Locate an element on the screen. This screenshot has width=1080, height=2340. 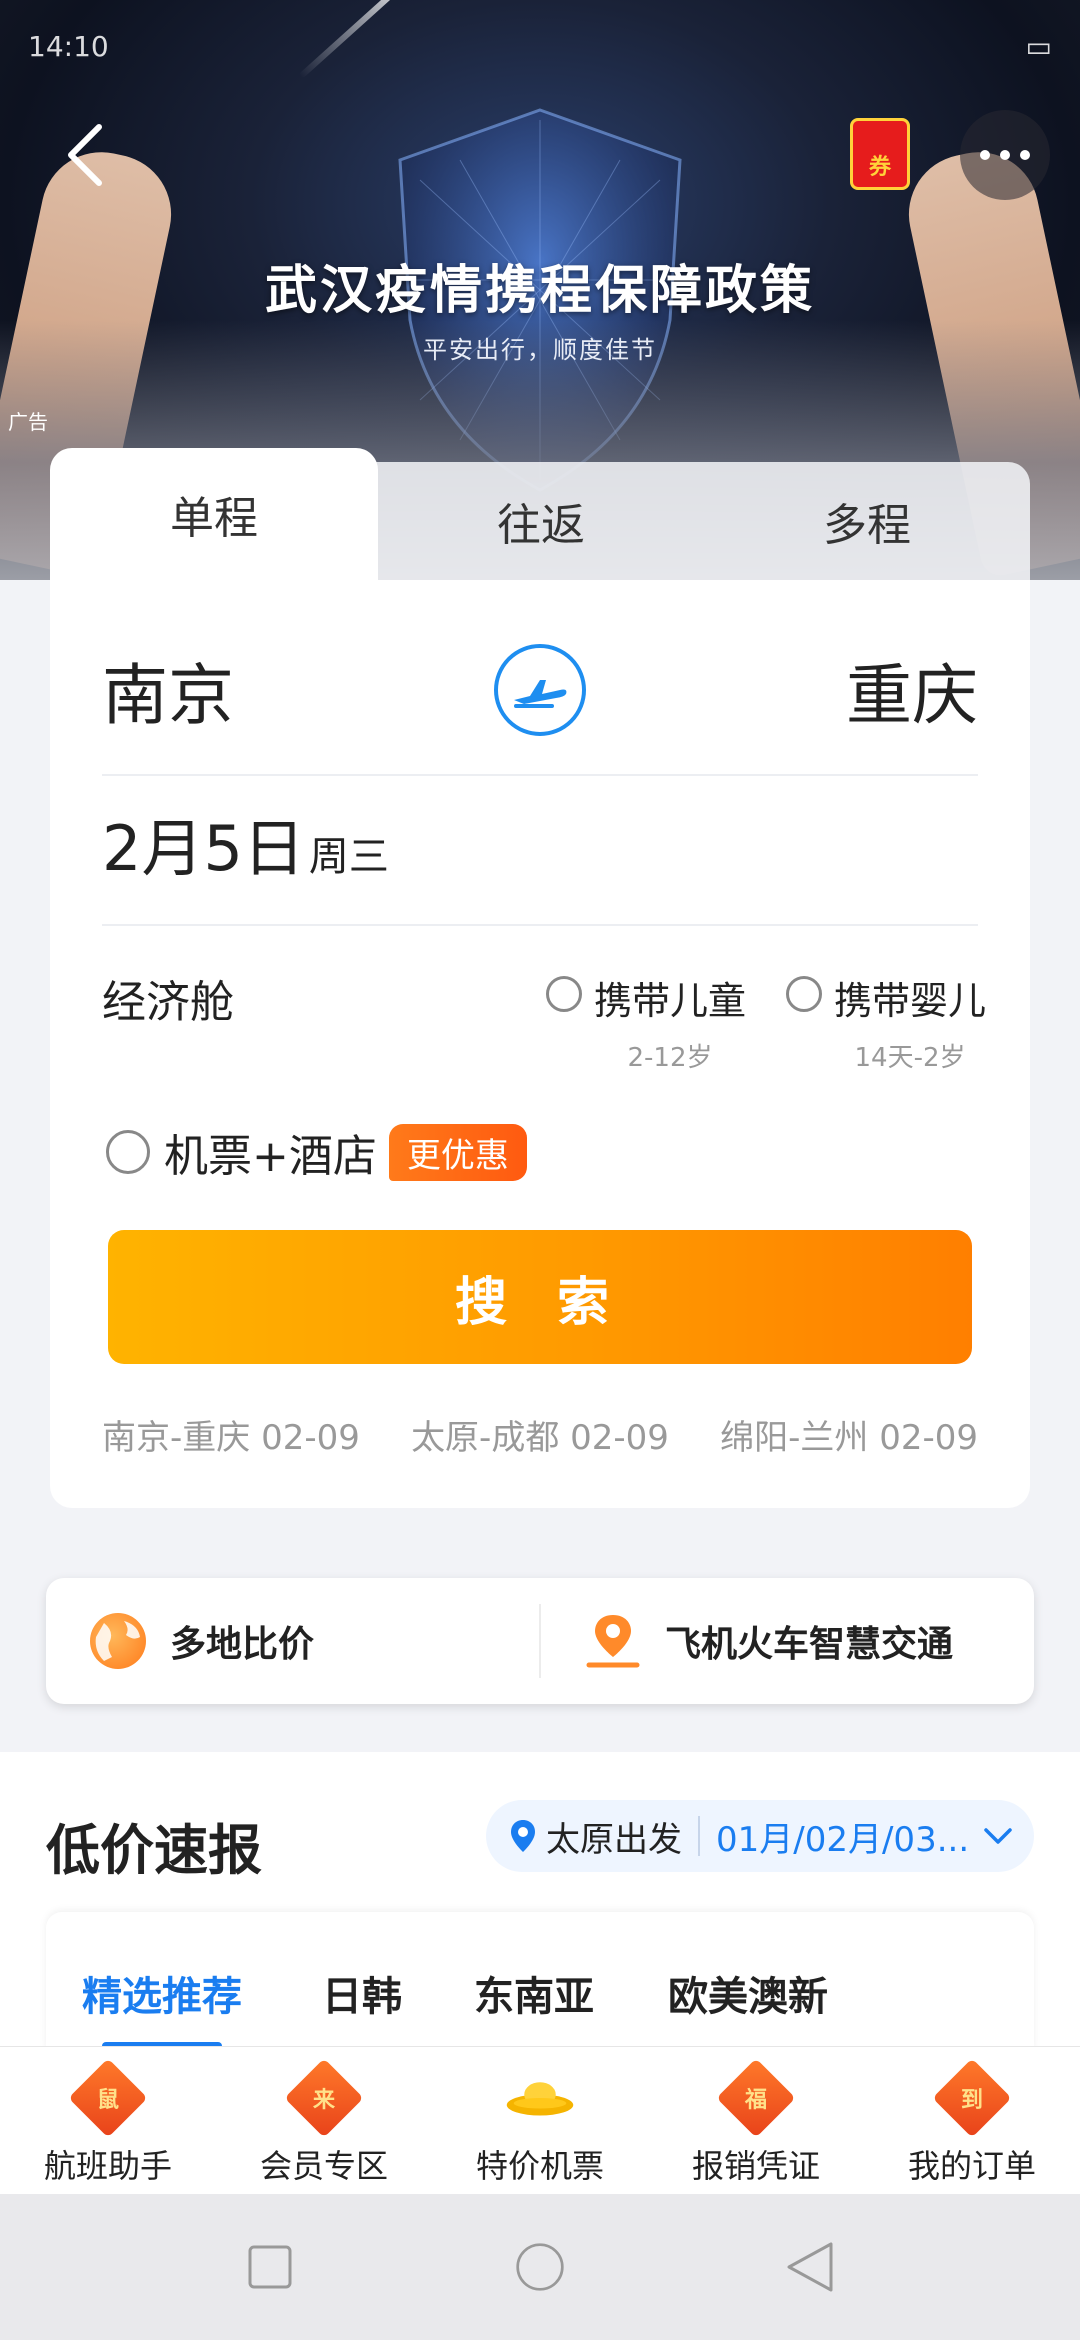
city-row: 南京 重庆 is located at coordinates (540, 690).